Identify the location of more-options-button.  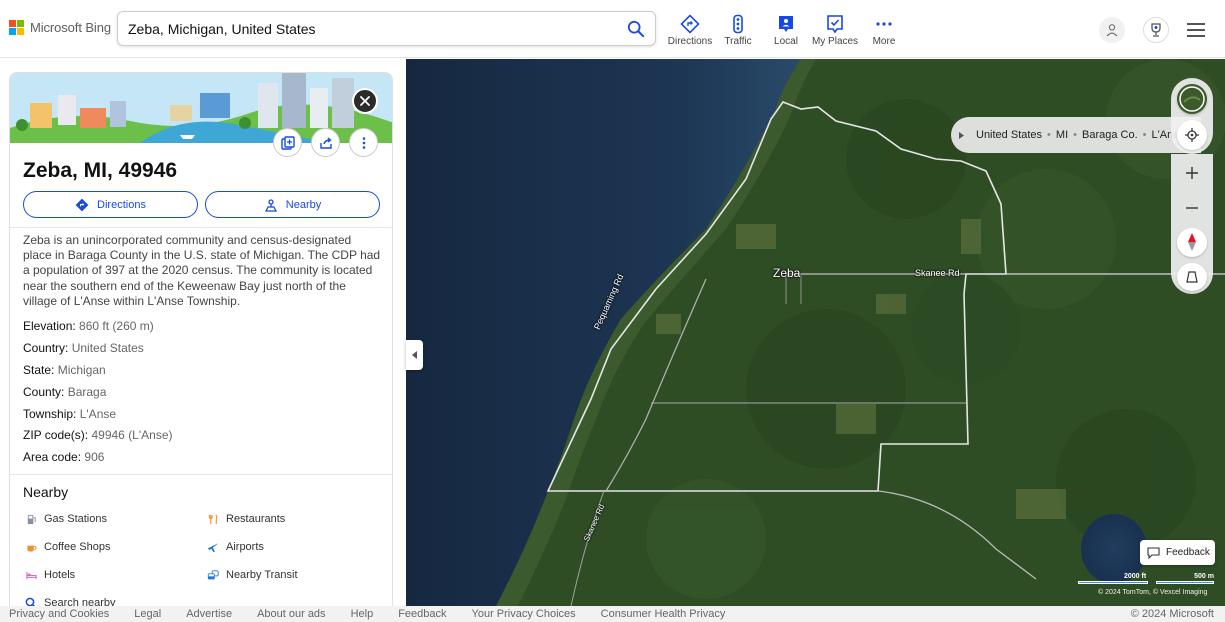
(363, 142).